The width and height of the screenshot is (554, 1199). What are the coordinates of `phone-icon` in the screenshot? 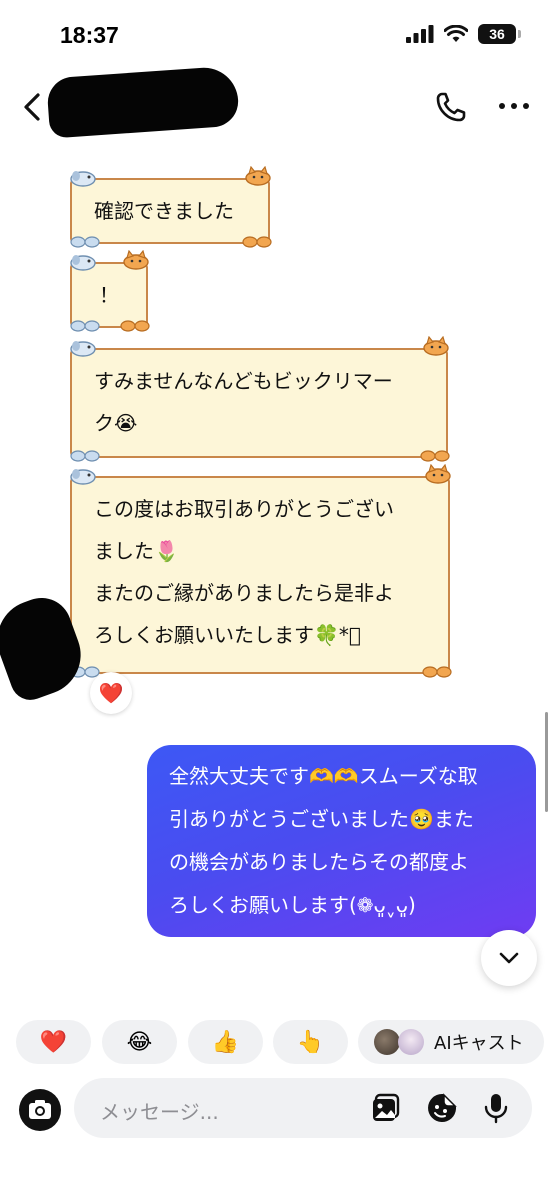 It's located at (451, 107).